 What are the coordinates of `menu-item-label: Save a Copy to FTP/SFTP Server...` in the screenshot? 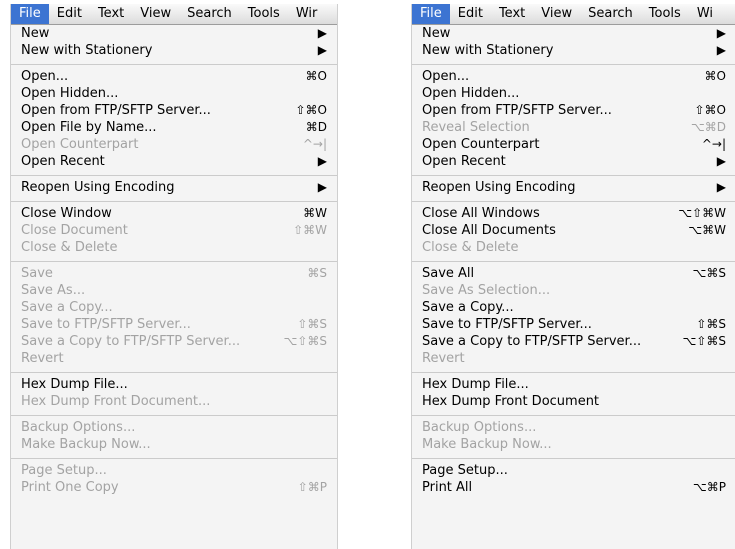 It's located at (131, 341).